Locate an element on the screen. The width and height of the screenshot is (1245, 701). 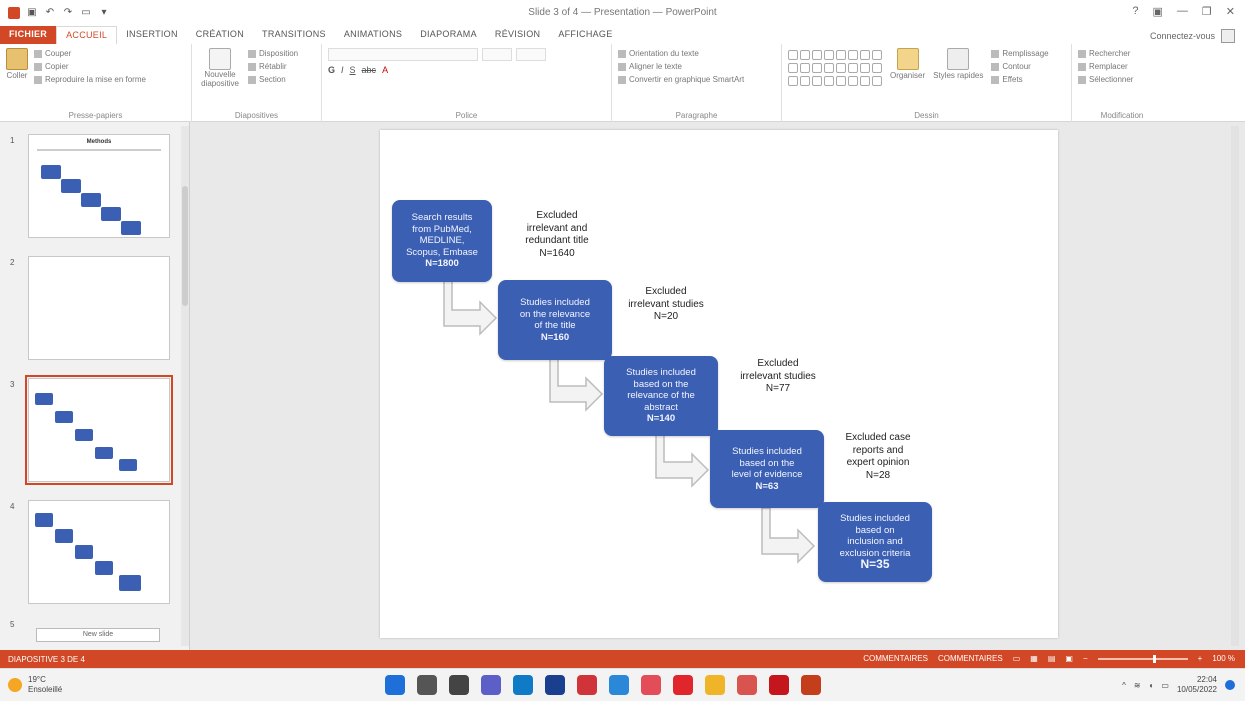
tab-view: AFFICHAGE is located at coordinates (585, 35).